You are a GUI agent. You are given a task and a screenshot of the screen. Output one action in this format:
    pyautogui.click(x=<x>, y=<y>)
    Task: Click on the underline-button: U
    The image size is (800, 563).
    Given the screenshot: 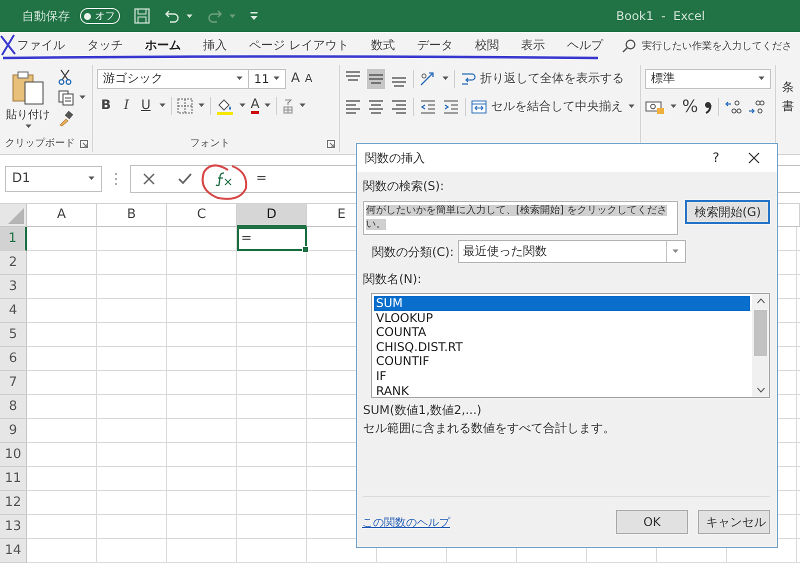 What is the action you would take?
    pyautogui.click(x=146, y=106)
    